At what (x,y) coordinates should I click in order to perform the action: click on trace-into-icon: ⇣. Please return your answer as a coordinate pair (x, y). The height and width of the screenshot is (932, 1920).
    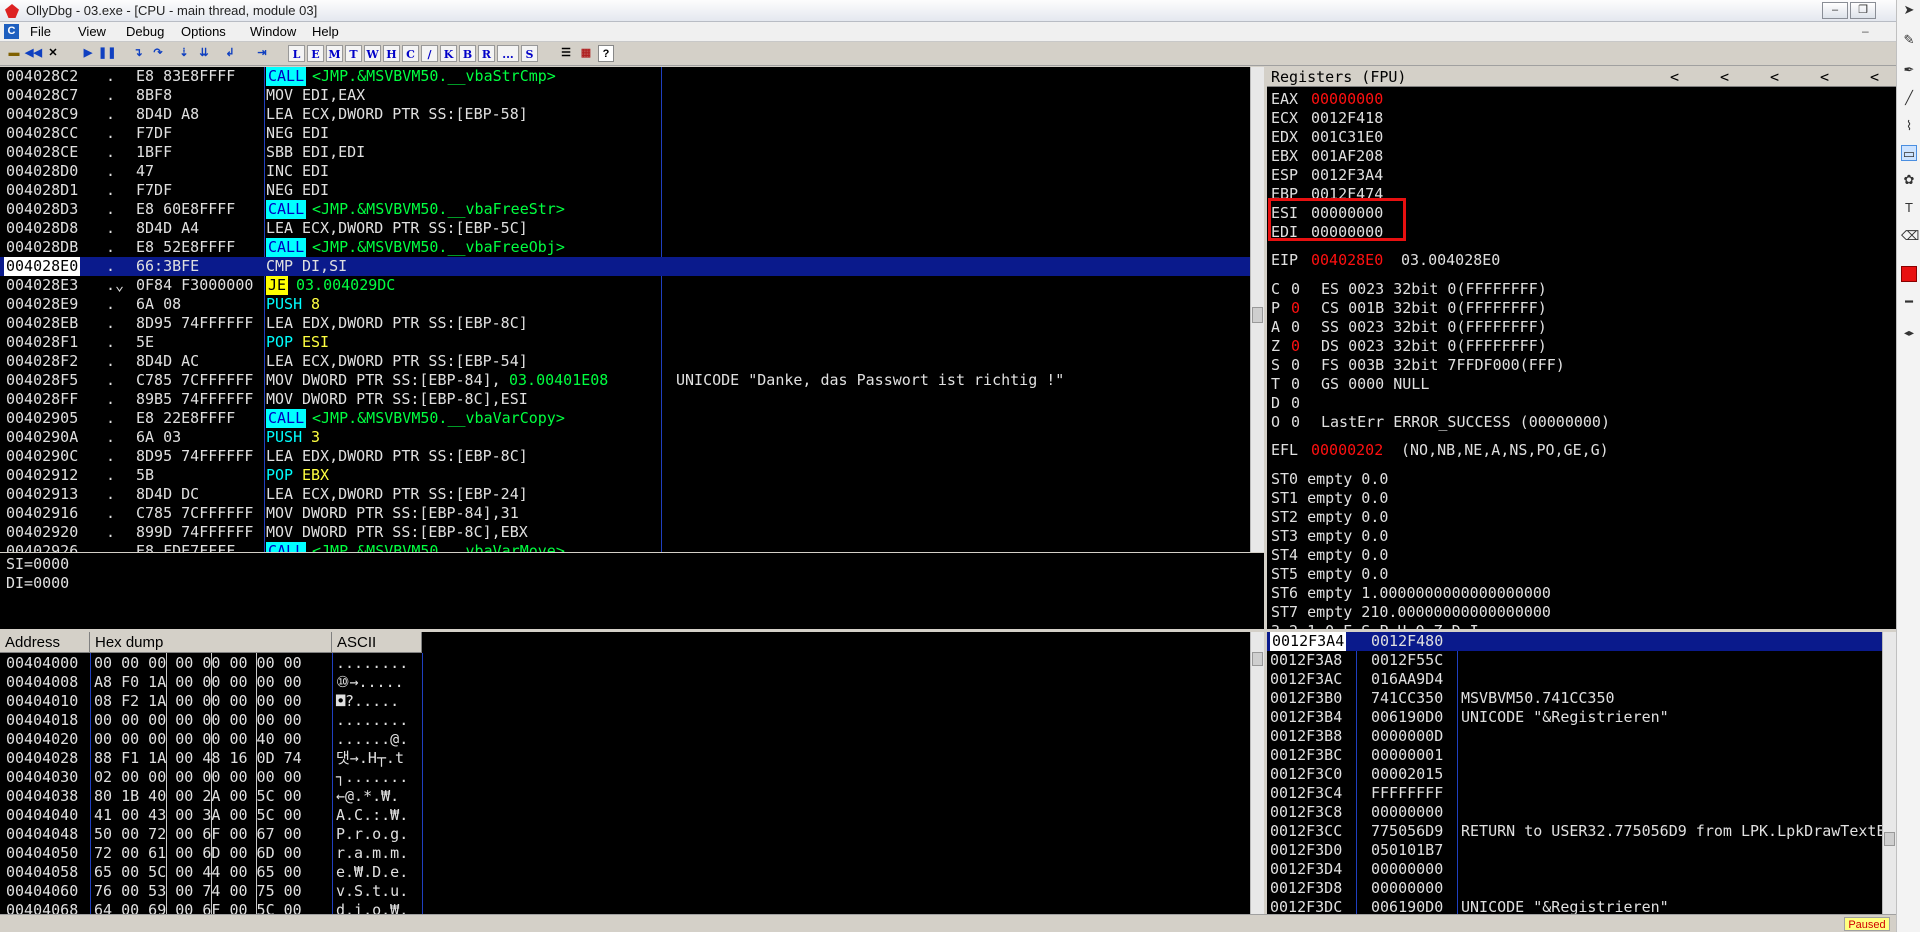
    Looking at the image, I should click on (184, 53).